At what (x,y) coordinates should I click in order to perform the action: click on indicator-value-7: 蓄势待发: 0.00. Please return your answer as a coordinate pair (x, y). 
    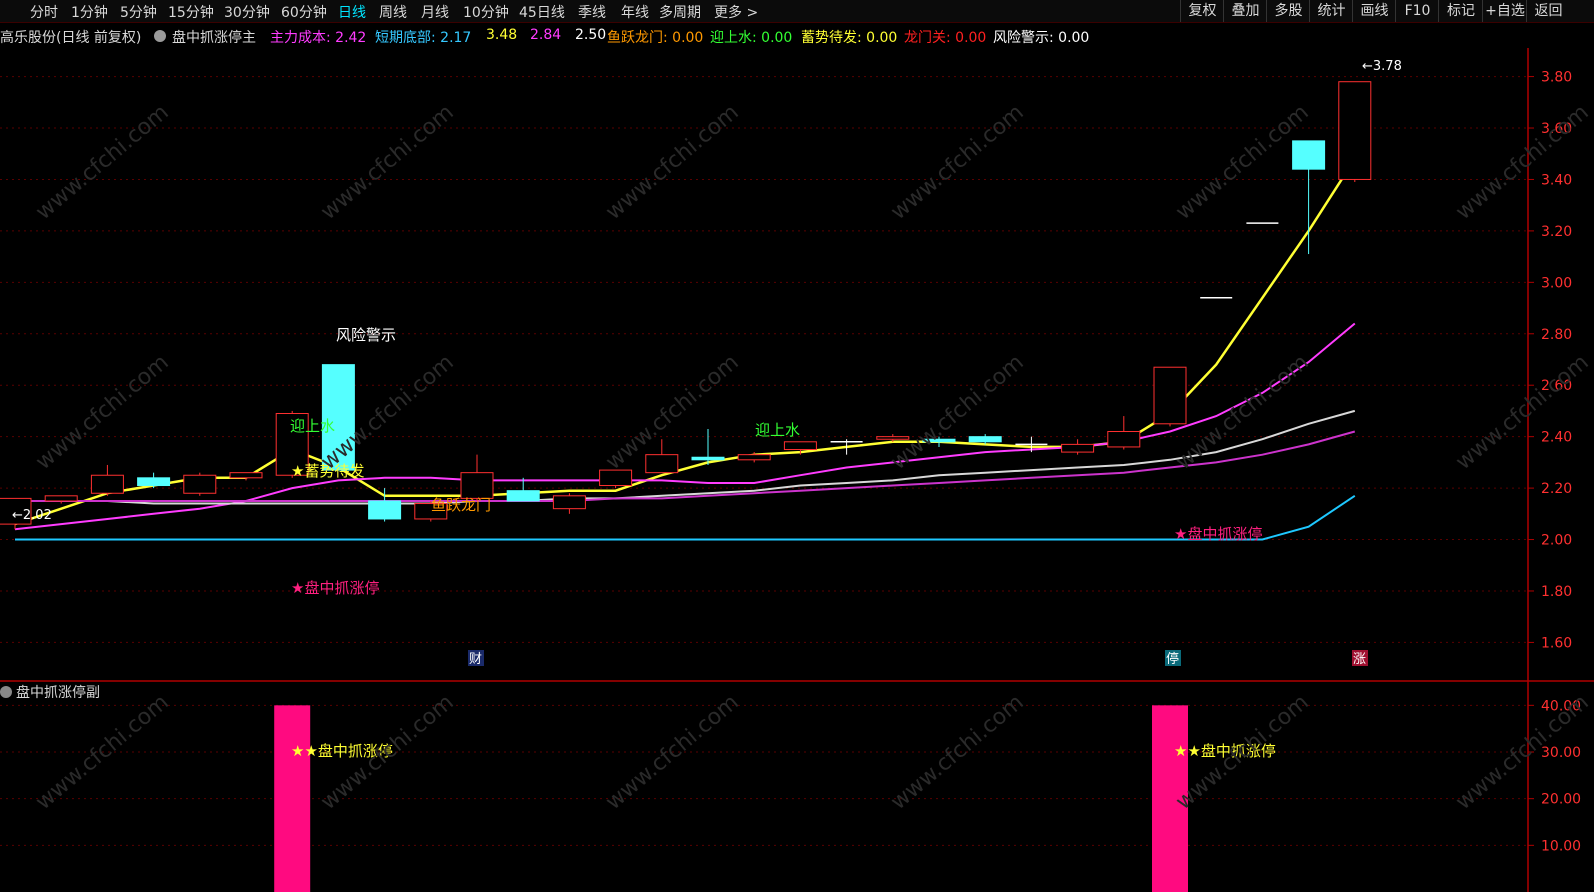
    Looking at the image, I should click on (849, 38).